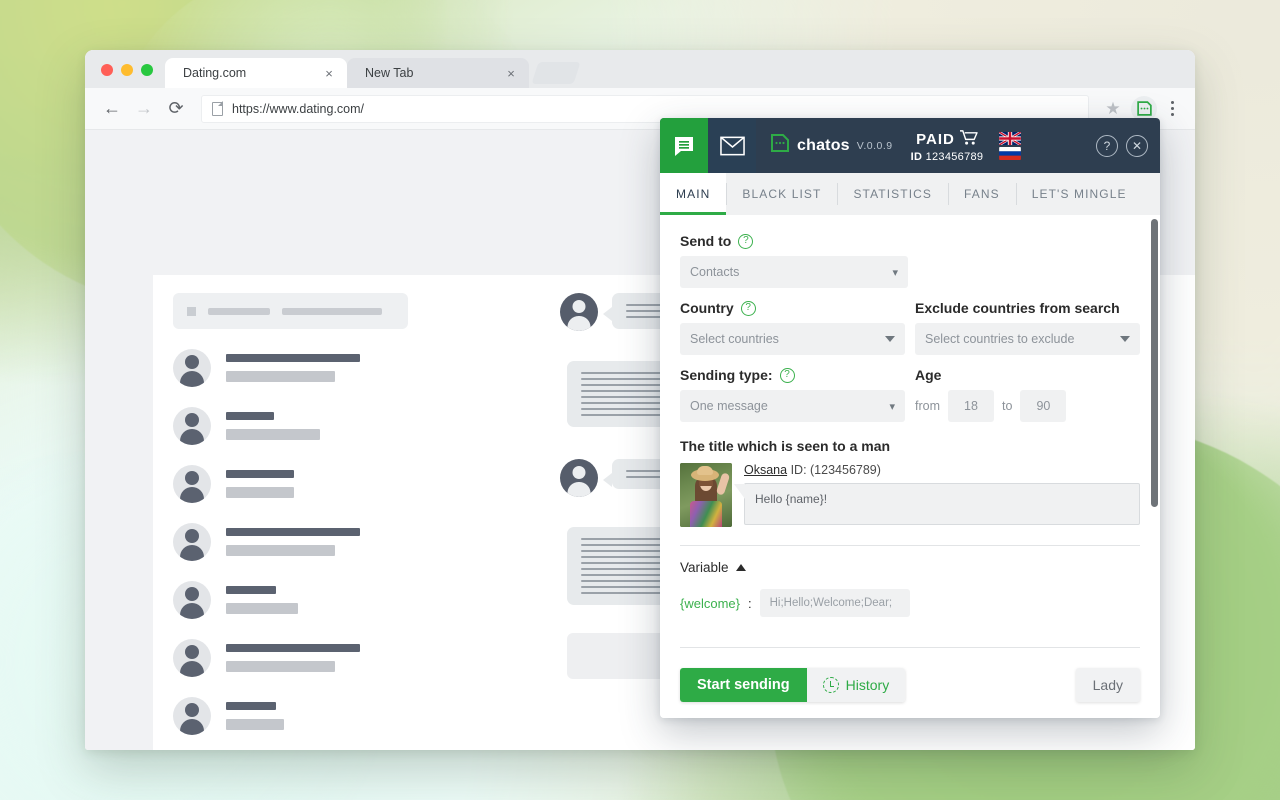  What do you see at coordinates (1010, 138) in the screenshot?
I see `uk-flag-icon` at bounding box center [1010, 138].